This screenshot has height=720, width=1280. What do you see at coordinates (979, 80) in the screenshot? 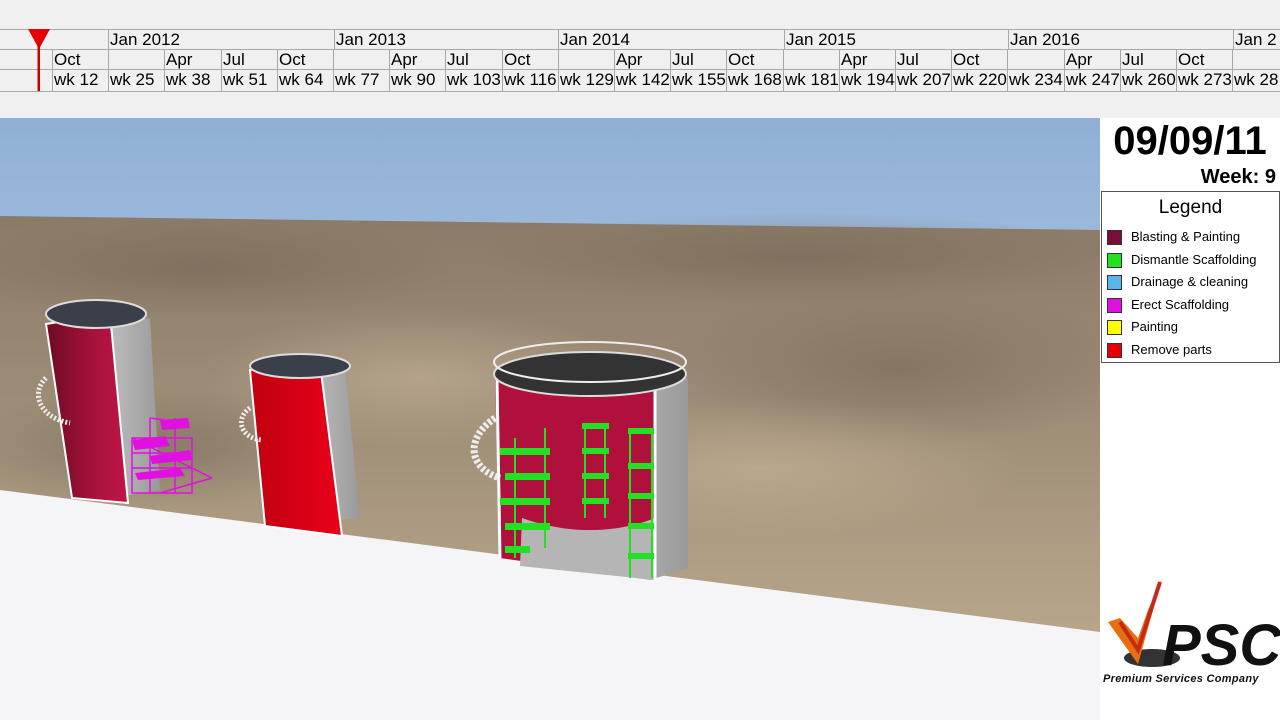
I see `timeline-week-label: wk 220` at bounding box center [979, 80].